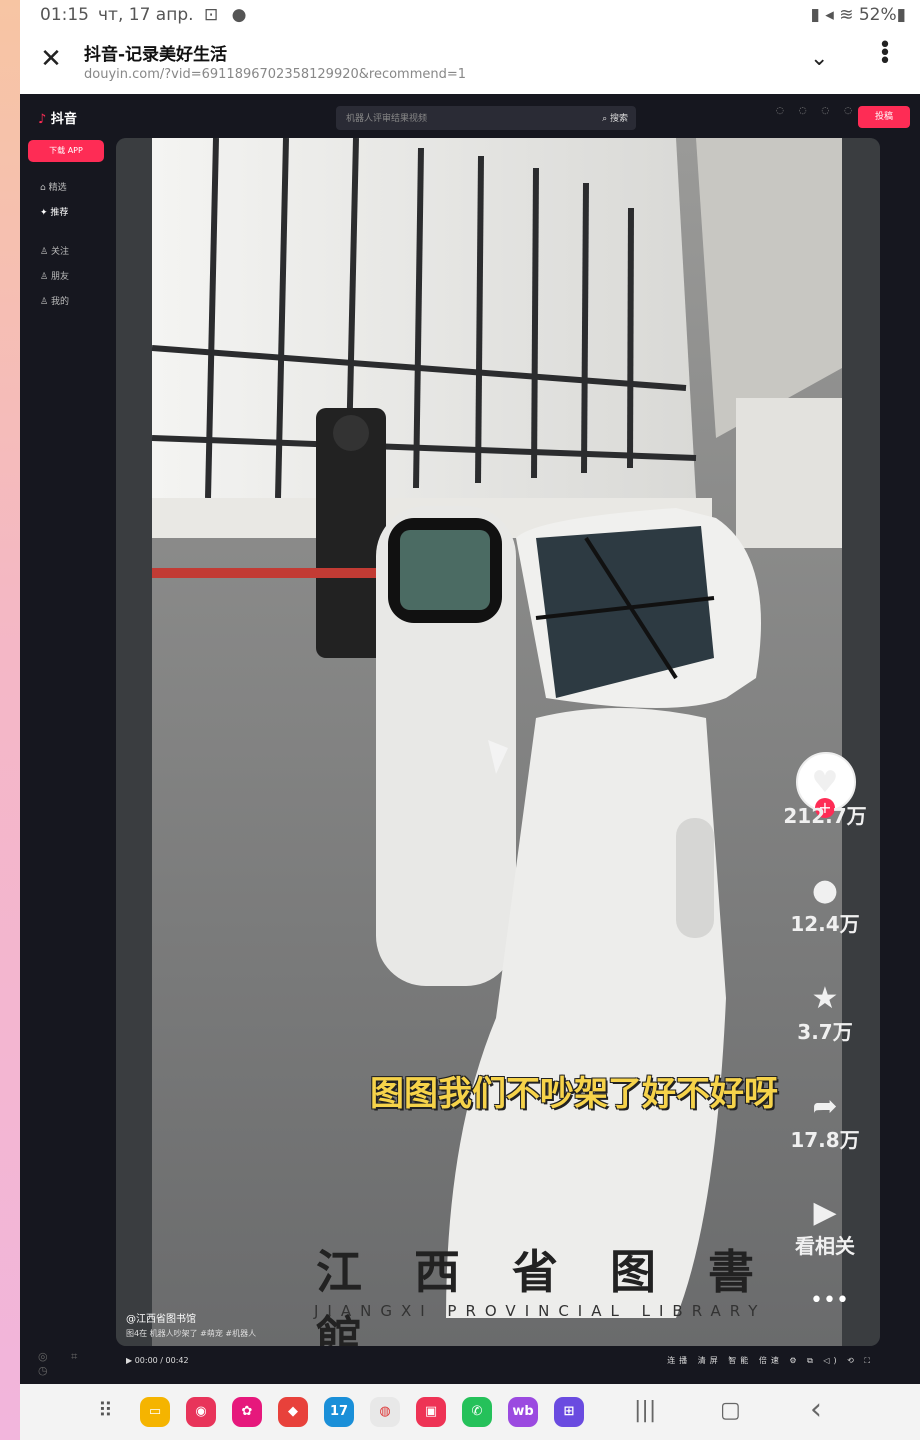 Image resolution: width=920 pixels, height=1440 pixels. What do you see at coordinates (569, 1412) in the screenshot?
I see `dock-app-9: ⊞` at bounding box center [569, 1412].